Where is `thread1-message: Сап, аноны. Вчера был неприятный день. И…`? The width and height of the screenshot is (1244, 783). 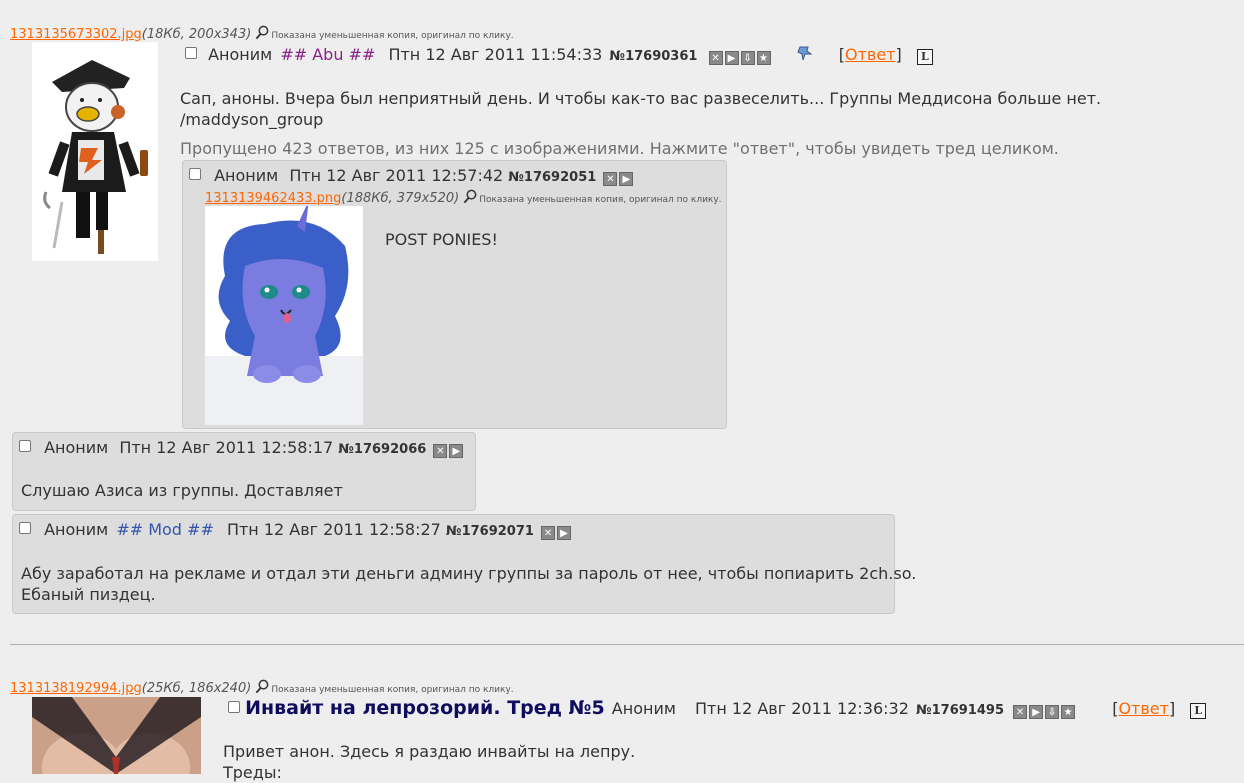 thread1-message: Сап, аноны. Вчера был неприятный день. И… is located at coordinates (640, 109).